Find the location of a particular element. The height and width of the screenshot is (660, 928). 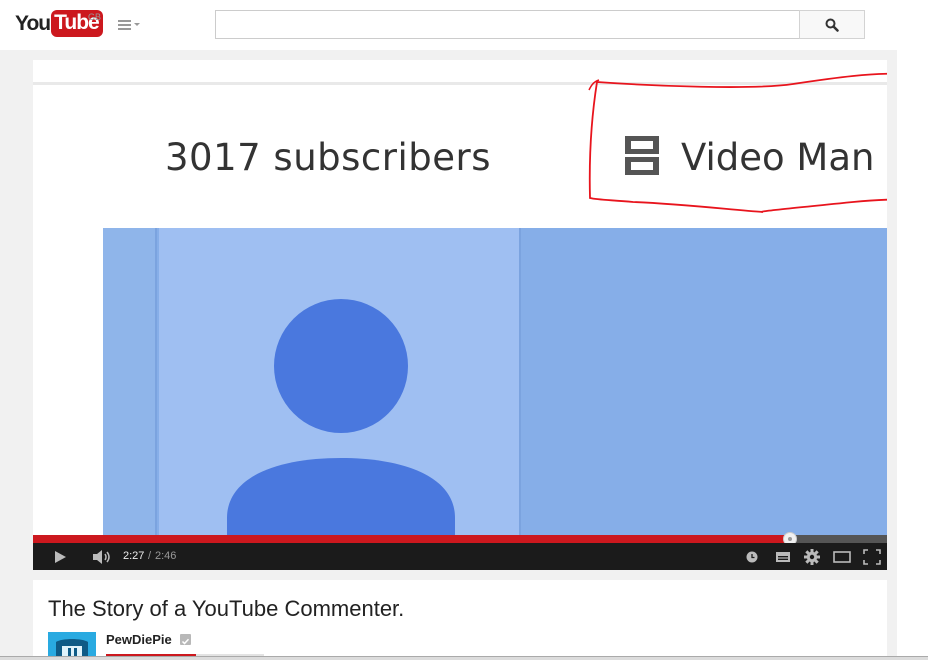

duration: 2:46 is located at coordinates (166, 556).